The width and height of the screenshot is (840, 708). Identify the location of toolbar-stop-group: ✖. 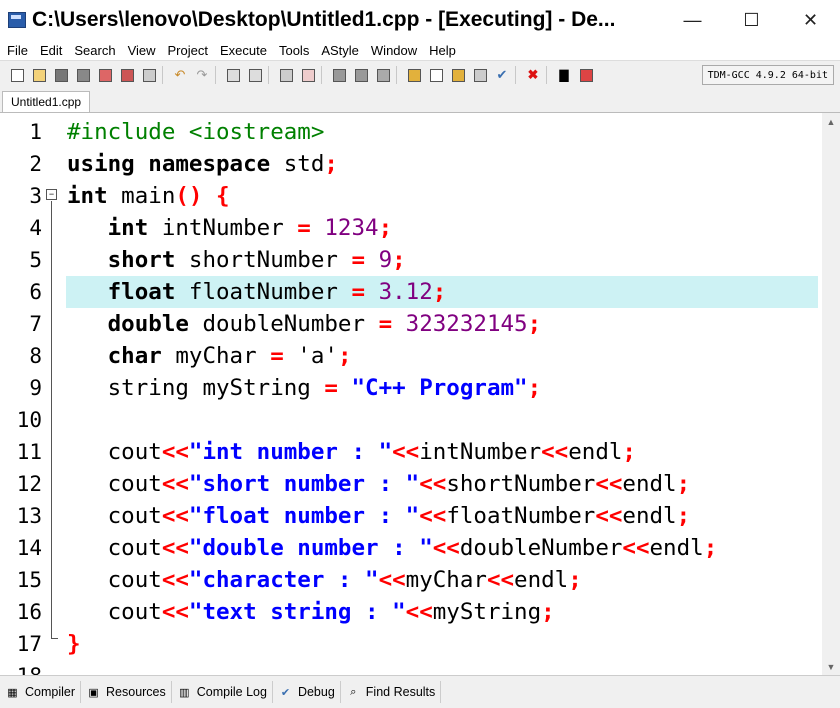
(529, 75).